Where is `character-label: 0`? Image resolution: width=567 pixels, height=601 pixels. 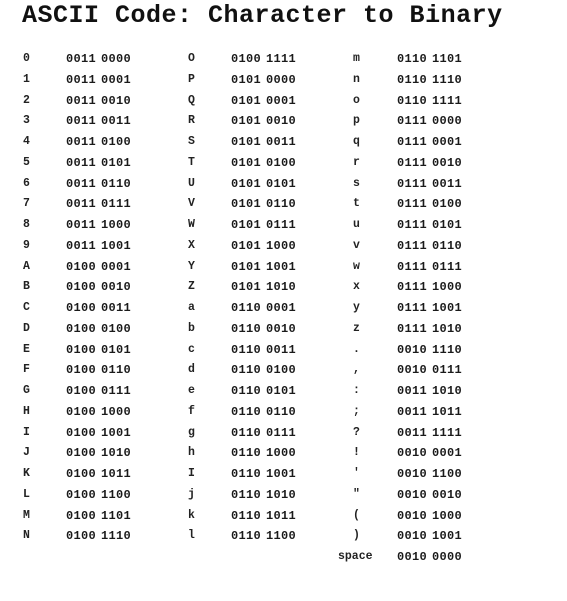
character-label: 0 is located at coordinates (26, 58).